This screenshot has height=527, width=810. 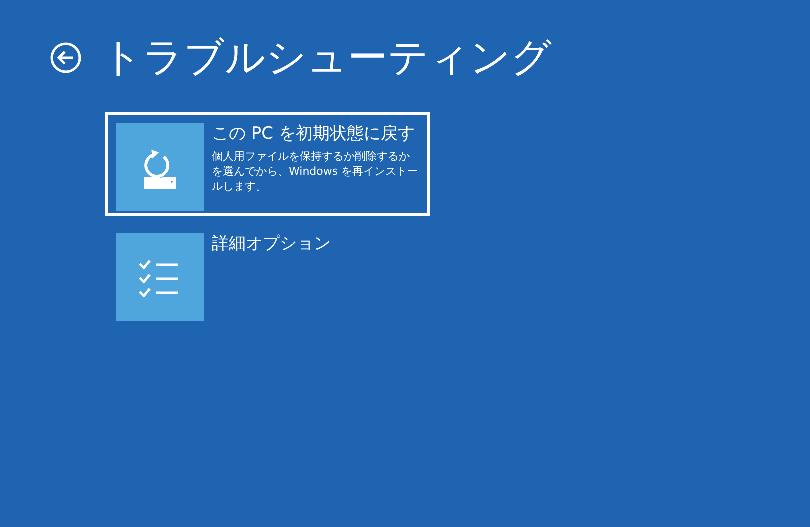 I want to click on option-card: この PC を初期状態に戻す 個人用ファイルを保持するか削除するかを選んでから、Windows を再インストールします。, so click(x=267, y=164).